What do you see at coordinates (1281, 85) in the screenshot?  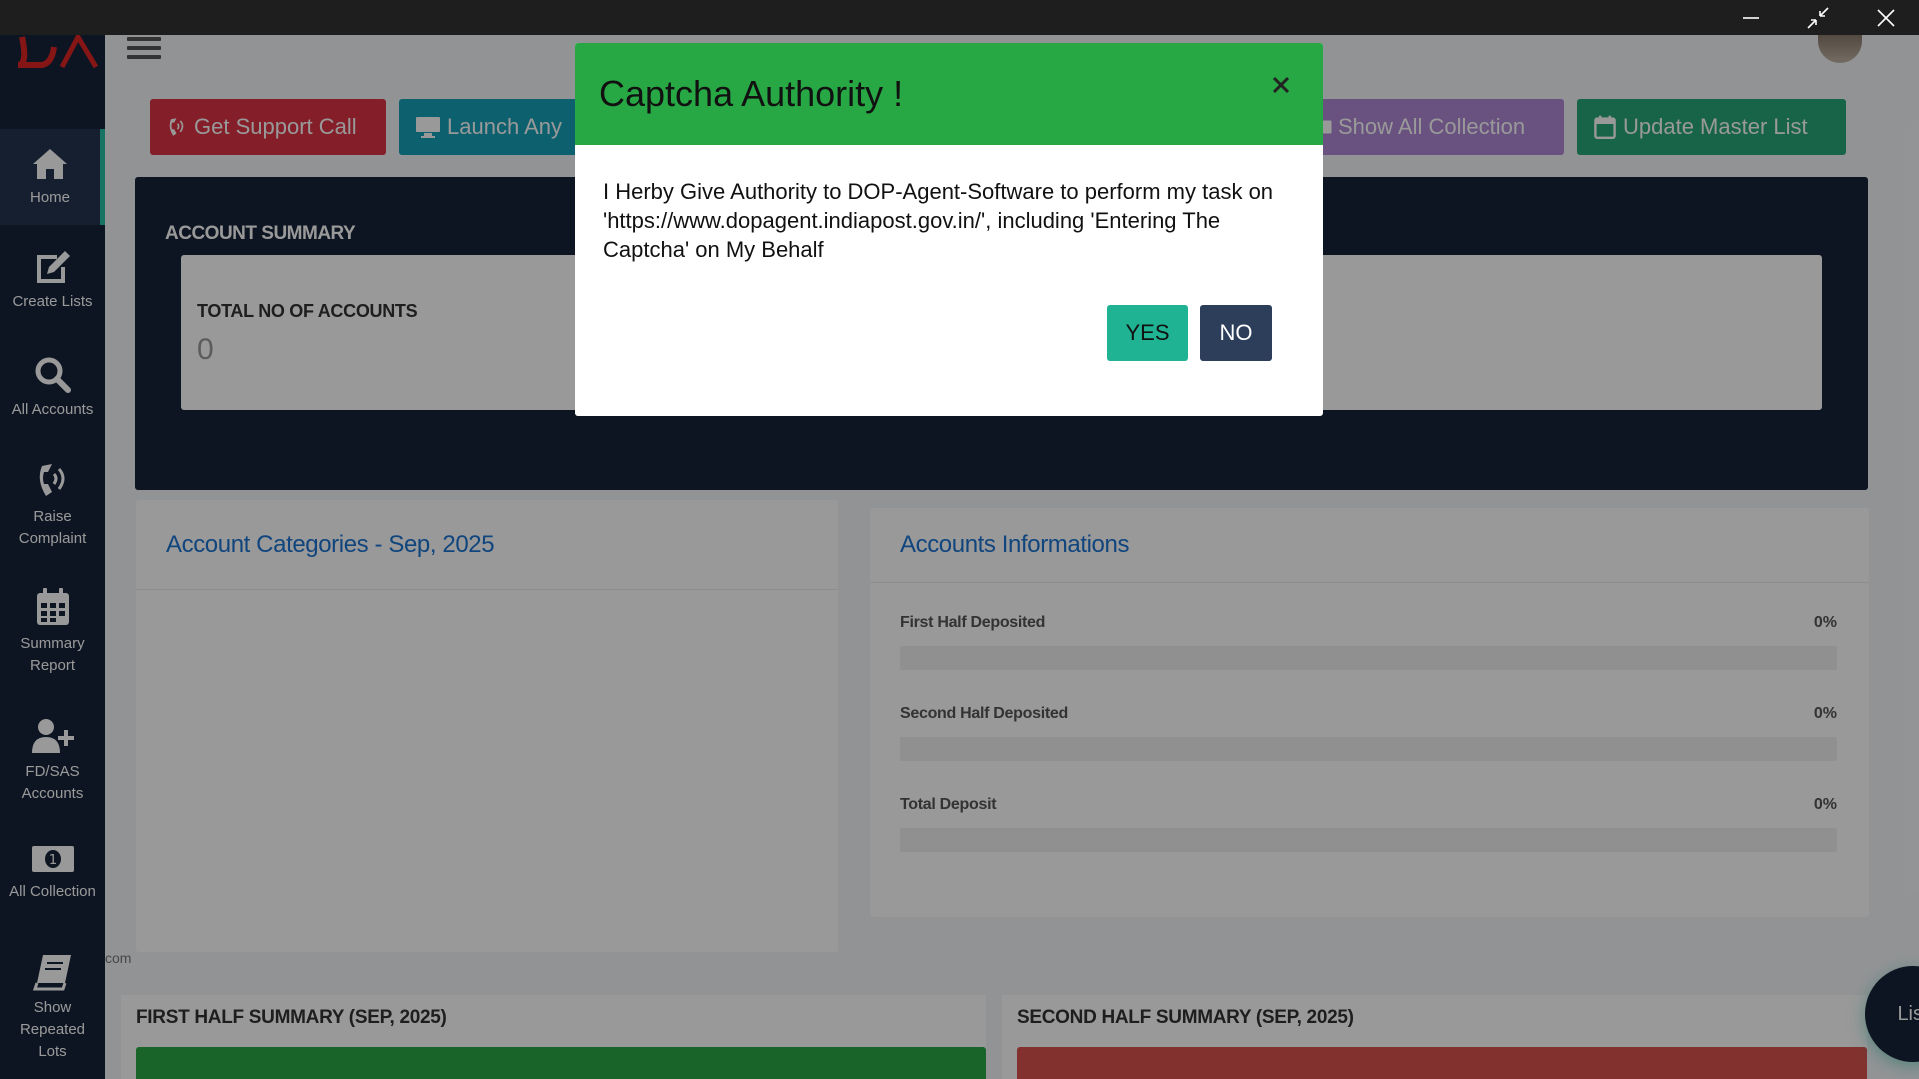 I see `dialog-close-icon` at bounding box center [1281, 85].